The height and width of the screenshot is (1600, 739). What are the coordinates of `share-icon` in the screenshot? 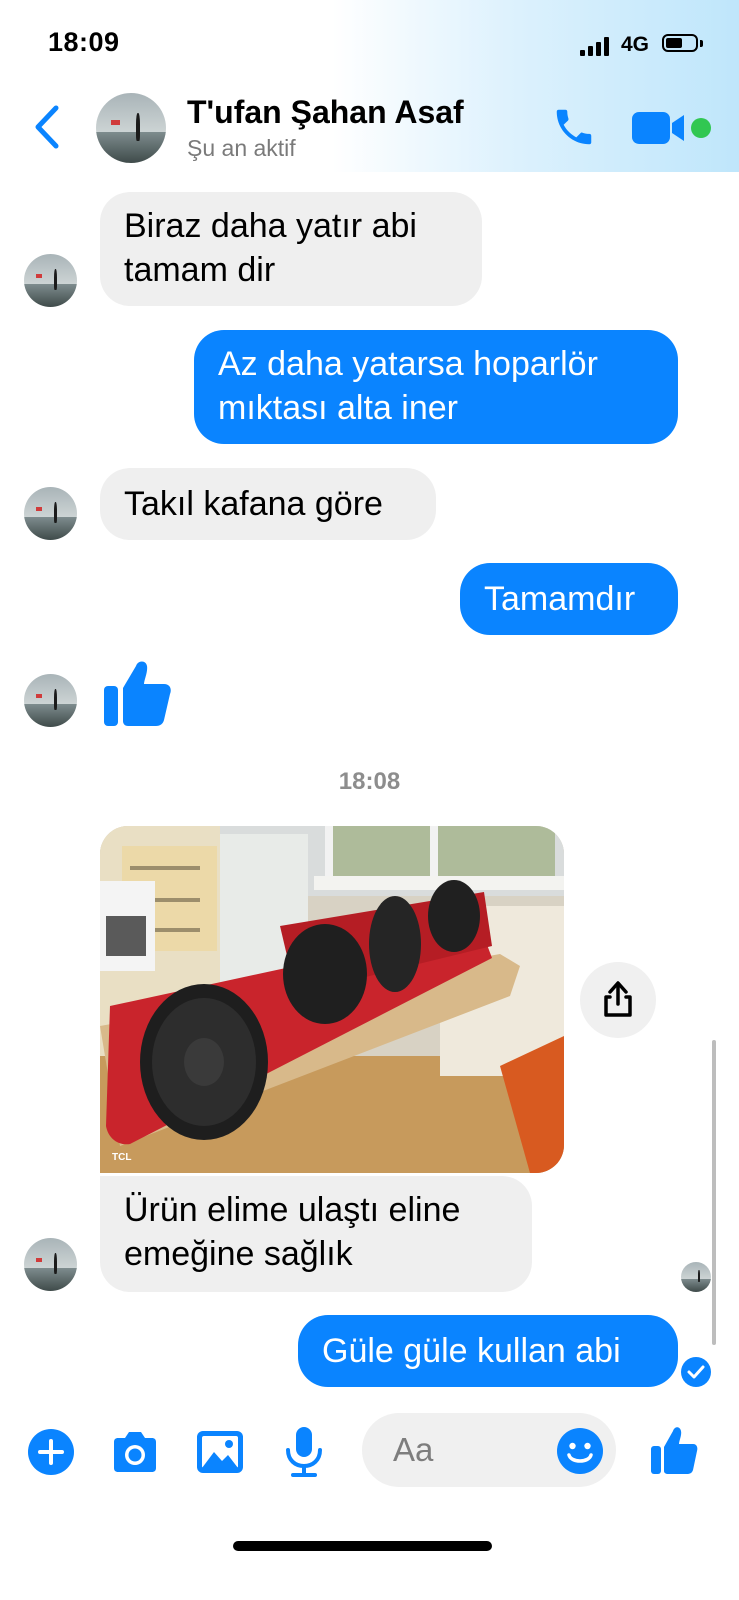 It's located at (618, 1000).